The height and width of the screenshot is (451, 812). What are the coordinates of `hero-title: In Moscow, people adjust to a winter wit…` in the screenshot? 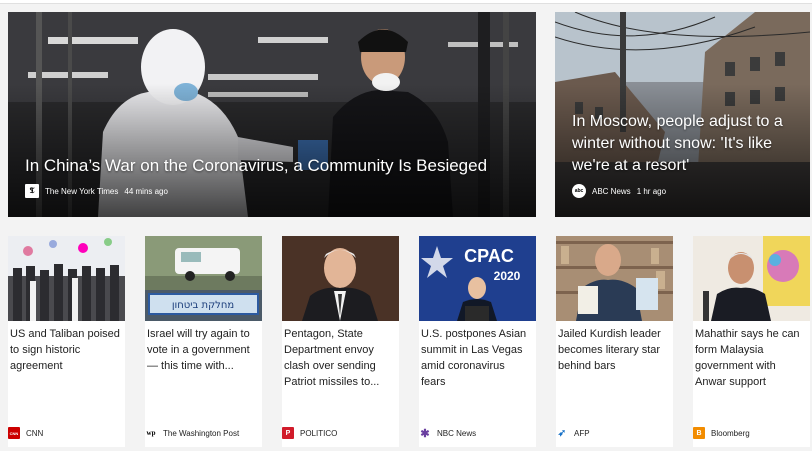 It's located at (684, 144).